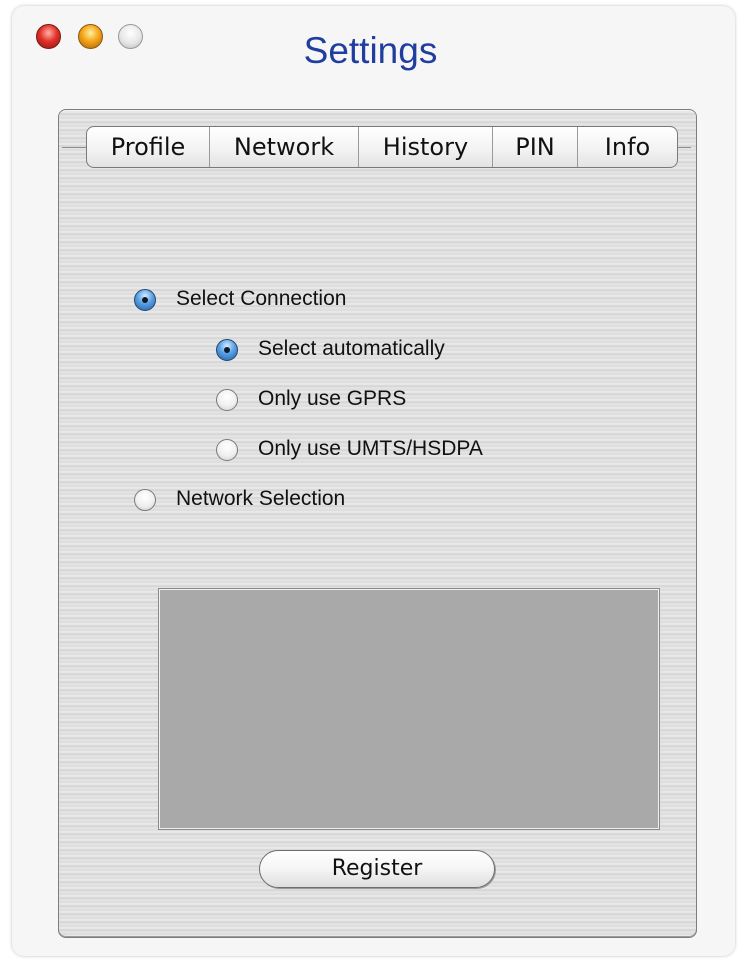 This screenshot has width=741, height=961. I want to click on only-umts-hsdpa-radio, so click(227, 450).